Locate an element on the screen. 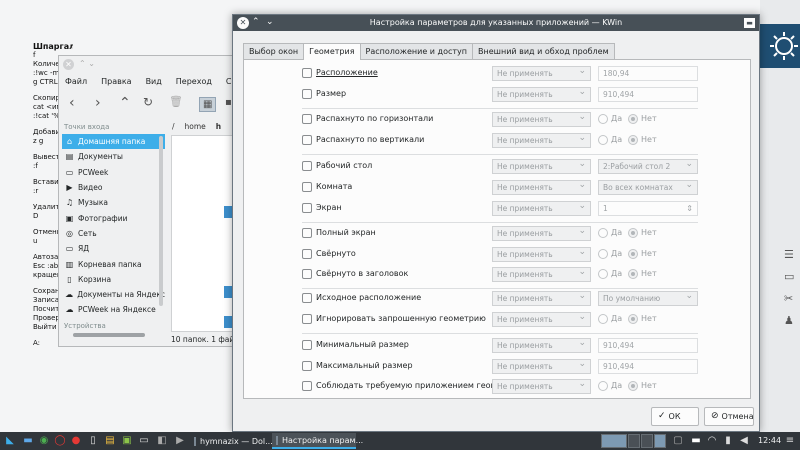 The width and height of the screenshot is (800, 450). size-policy-select: Не применять is located at coordinates (541, 94).